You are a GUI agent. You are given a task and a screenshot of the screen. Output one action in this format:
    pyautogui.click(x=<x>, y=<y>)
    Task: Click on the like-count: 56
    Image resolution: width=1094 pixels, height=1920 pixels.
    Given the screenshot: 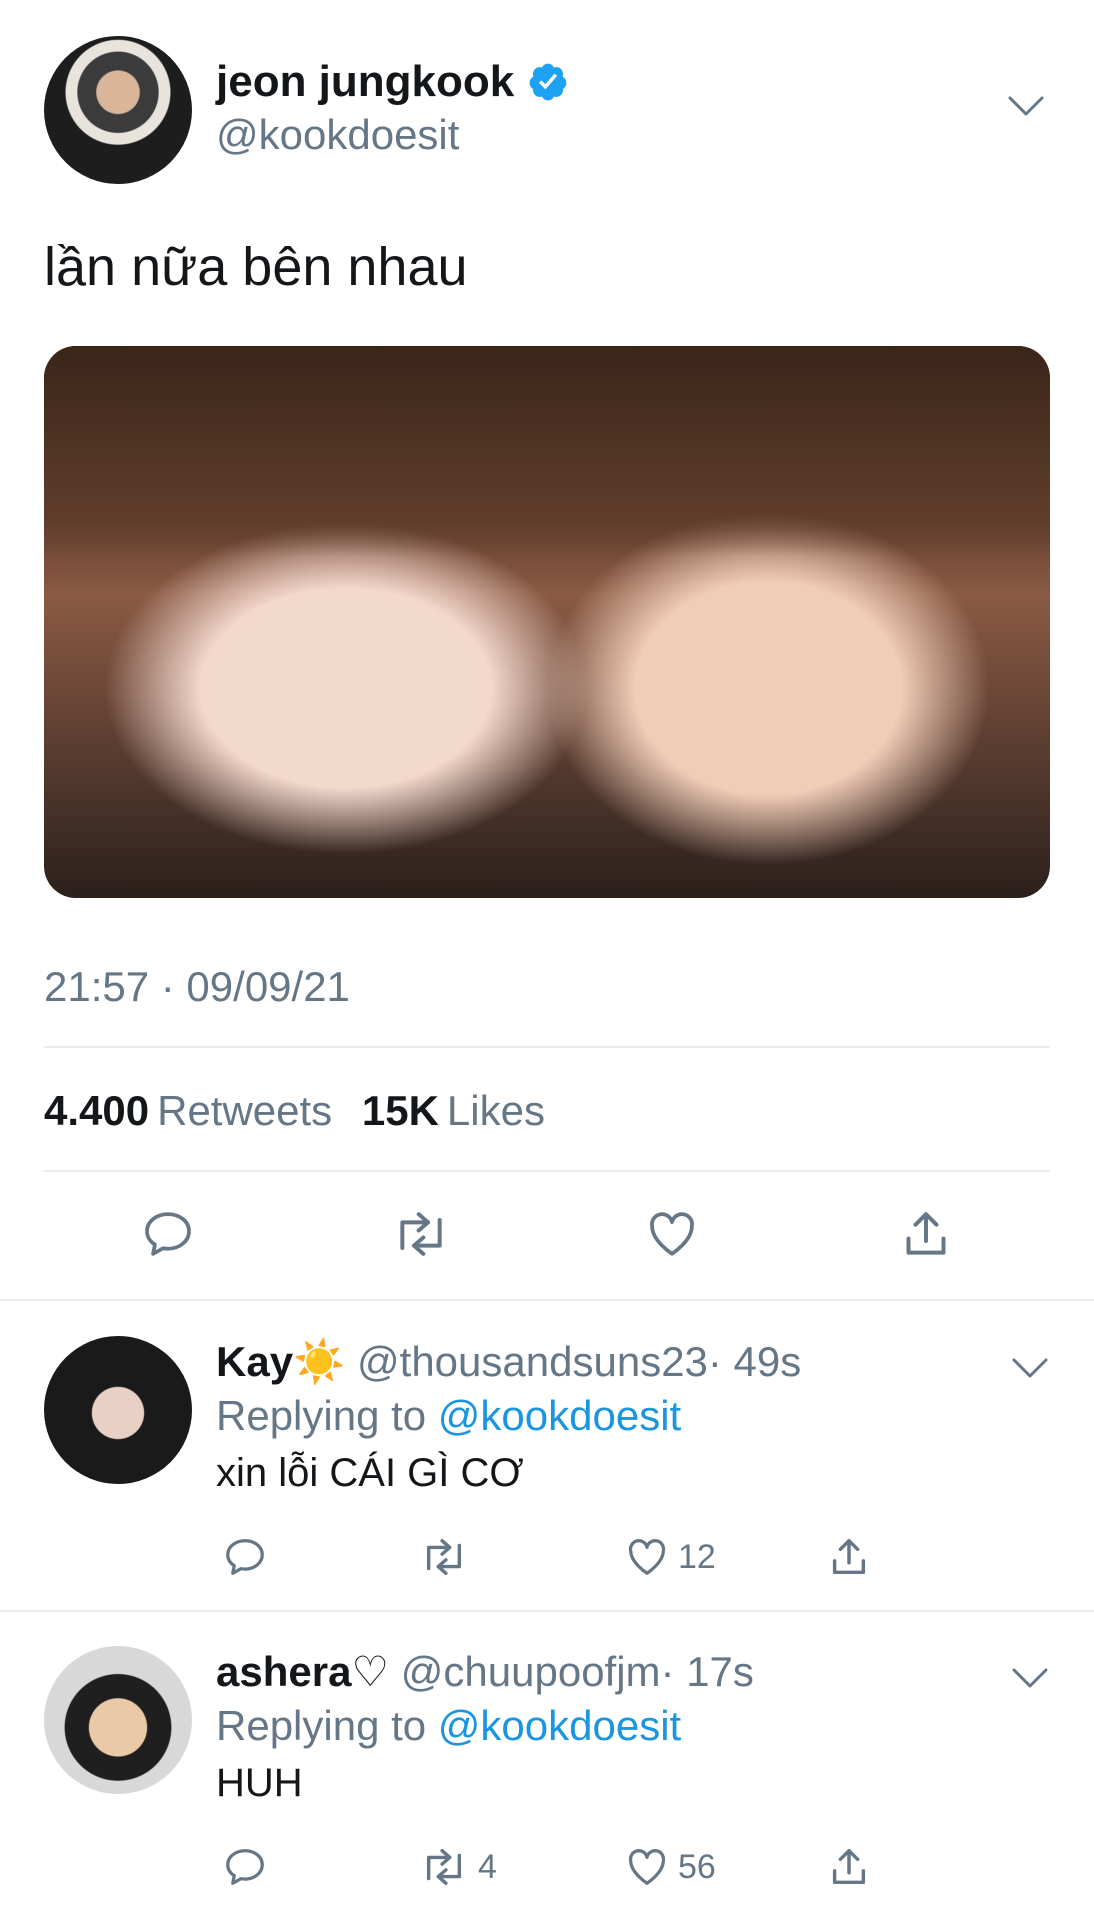 What is the action you would take?
    pyautogui.click(x=697, y=1866)
    